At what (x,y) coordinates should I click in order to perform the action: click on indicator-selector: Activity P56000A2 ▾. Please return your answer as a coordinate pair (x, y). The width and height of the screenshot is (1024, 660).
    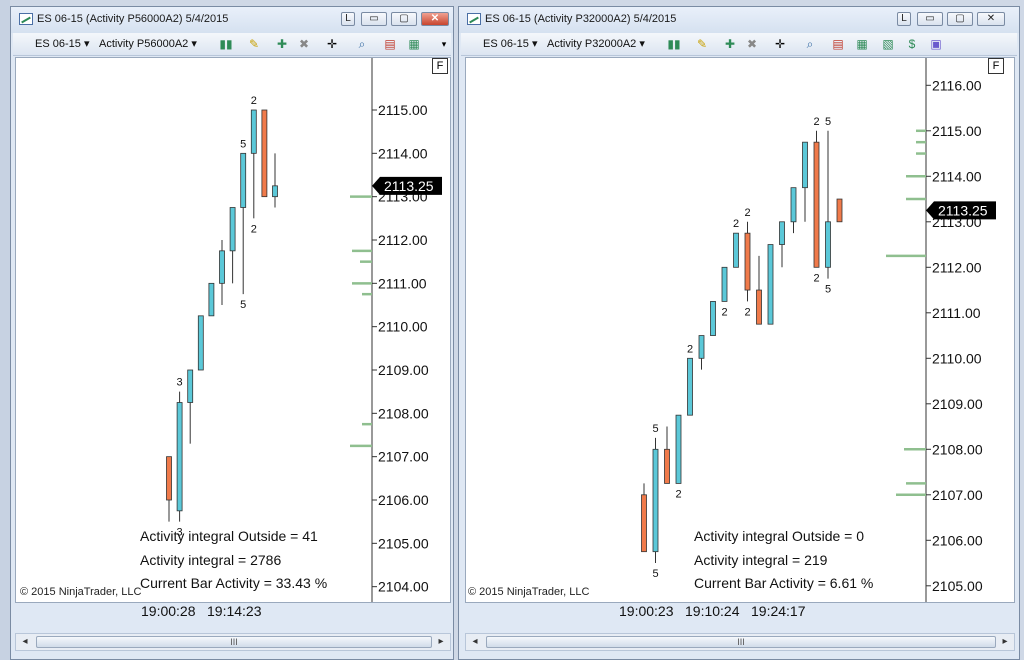
    Looking at the image, I should click on (148, 43).